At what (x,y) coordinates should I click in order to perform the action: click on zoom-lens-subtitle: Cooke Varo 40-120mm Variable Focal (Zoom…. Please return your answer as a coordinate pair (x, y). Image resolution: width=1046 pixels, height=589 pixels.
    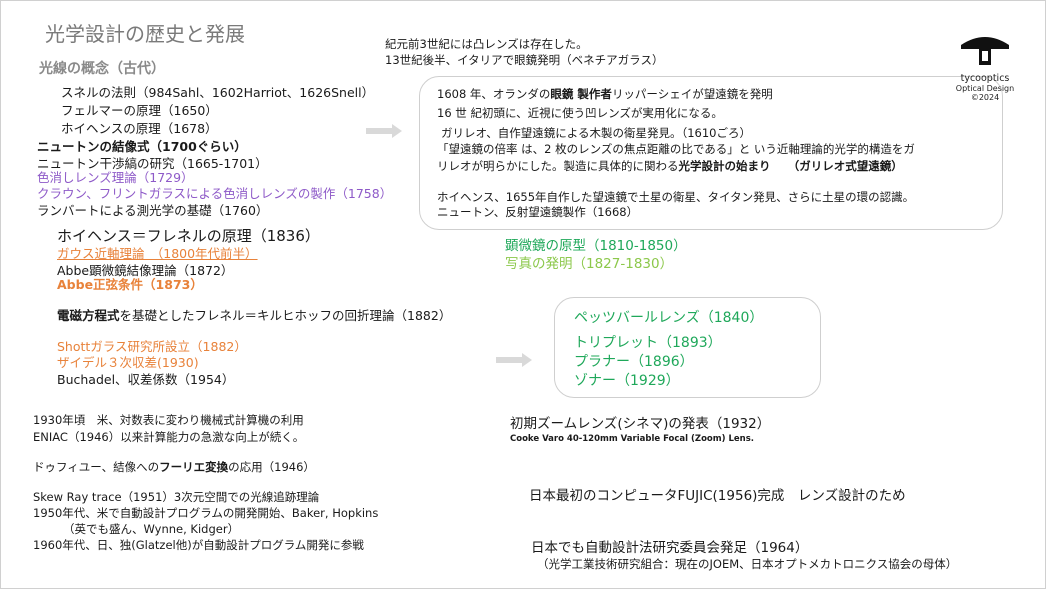
    Looking at the image, I should click on (632, 439).